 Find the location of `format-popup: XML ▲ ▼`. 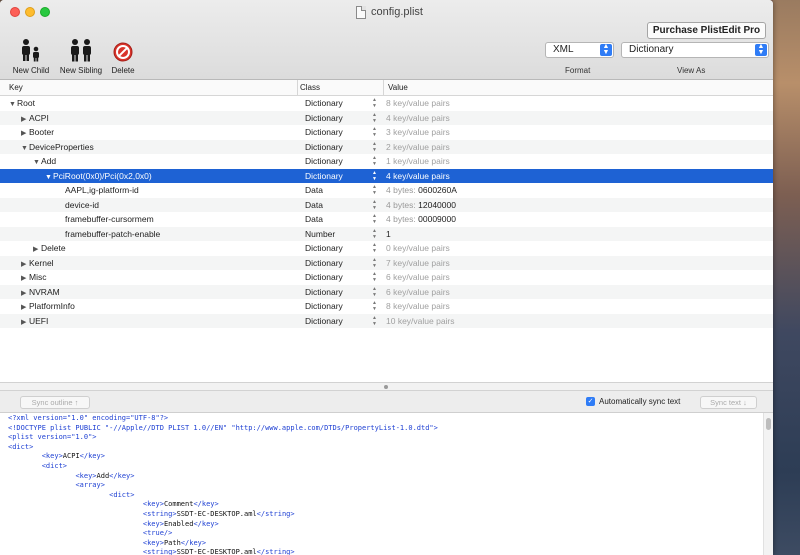

format-popup: XML ▲ ▼ is located at coordinates (579, 50).